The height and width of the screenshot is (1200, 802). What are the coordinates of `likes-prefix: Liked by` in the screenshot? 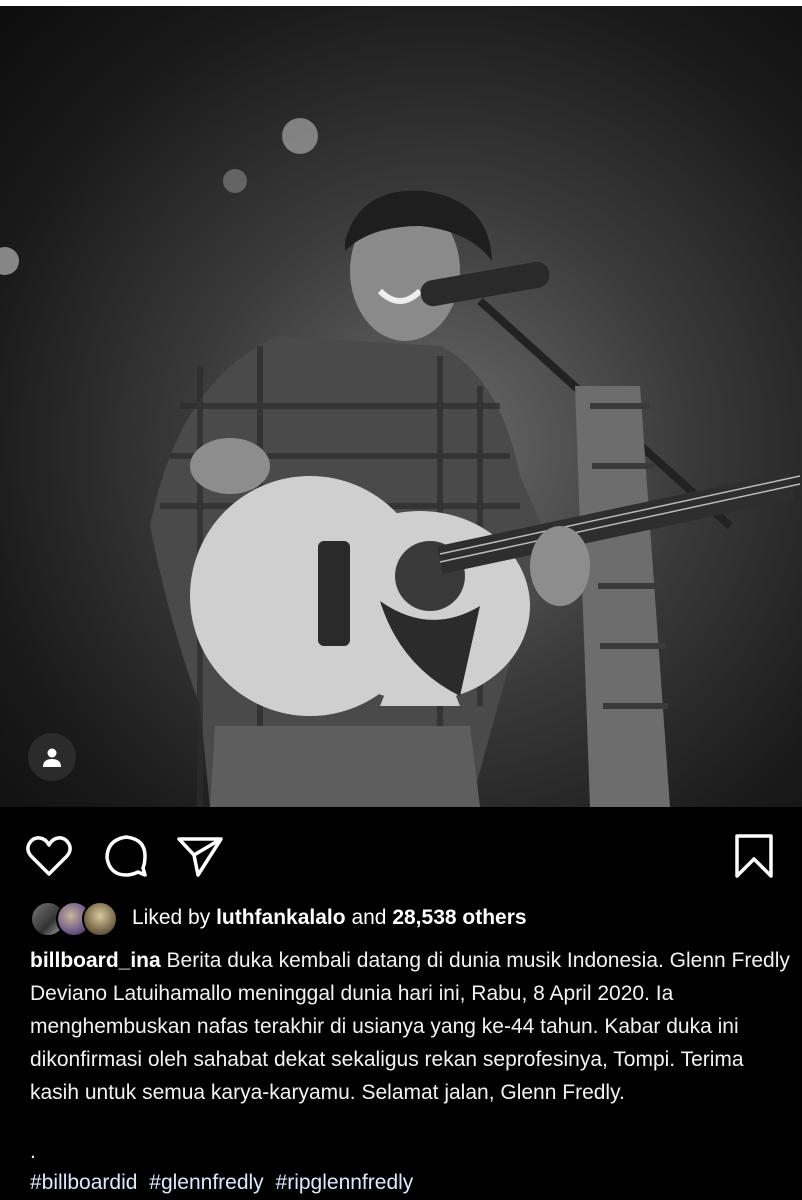 It's located at (171, 917).